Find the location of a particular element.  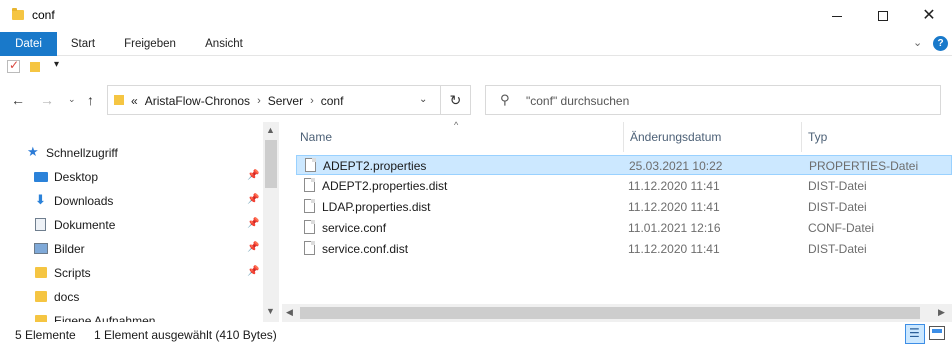

file-date: 25.03.2021 10:22 is located at coordinates (676, 166).